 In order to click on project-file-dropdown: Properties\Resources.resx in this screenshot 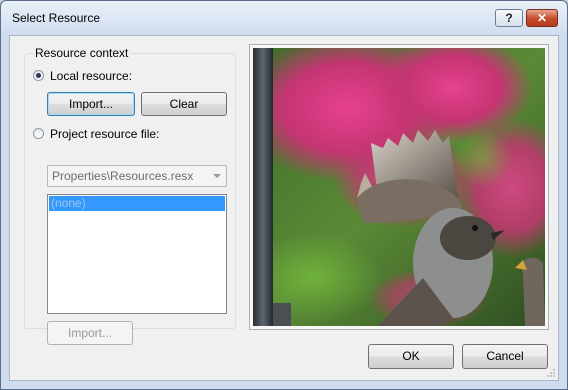, I will do `click(137, 176)`.